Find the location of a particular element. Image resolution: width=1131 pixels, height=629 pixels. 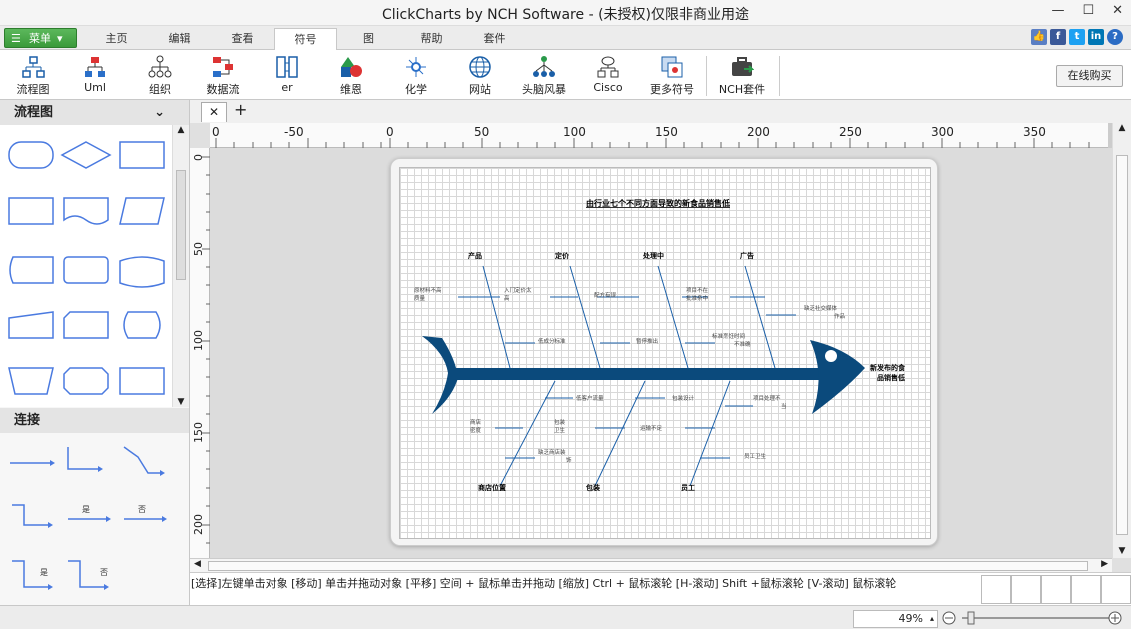

tool-nch-suite: NCH套件 is located at coordinates (742, 75).